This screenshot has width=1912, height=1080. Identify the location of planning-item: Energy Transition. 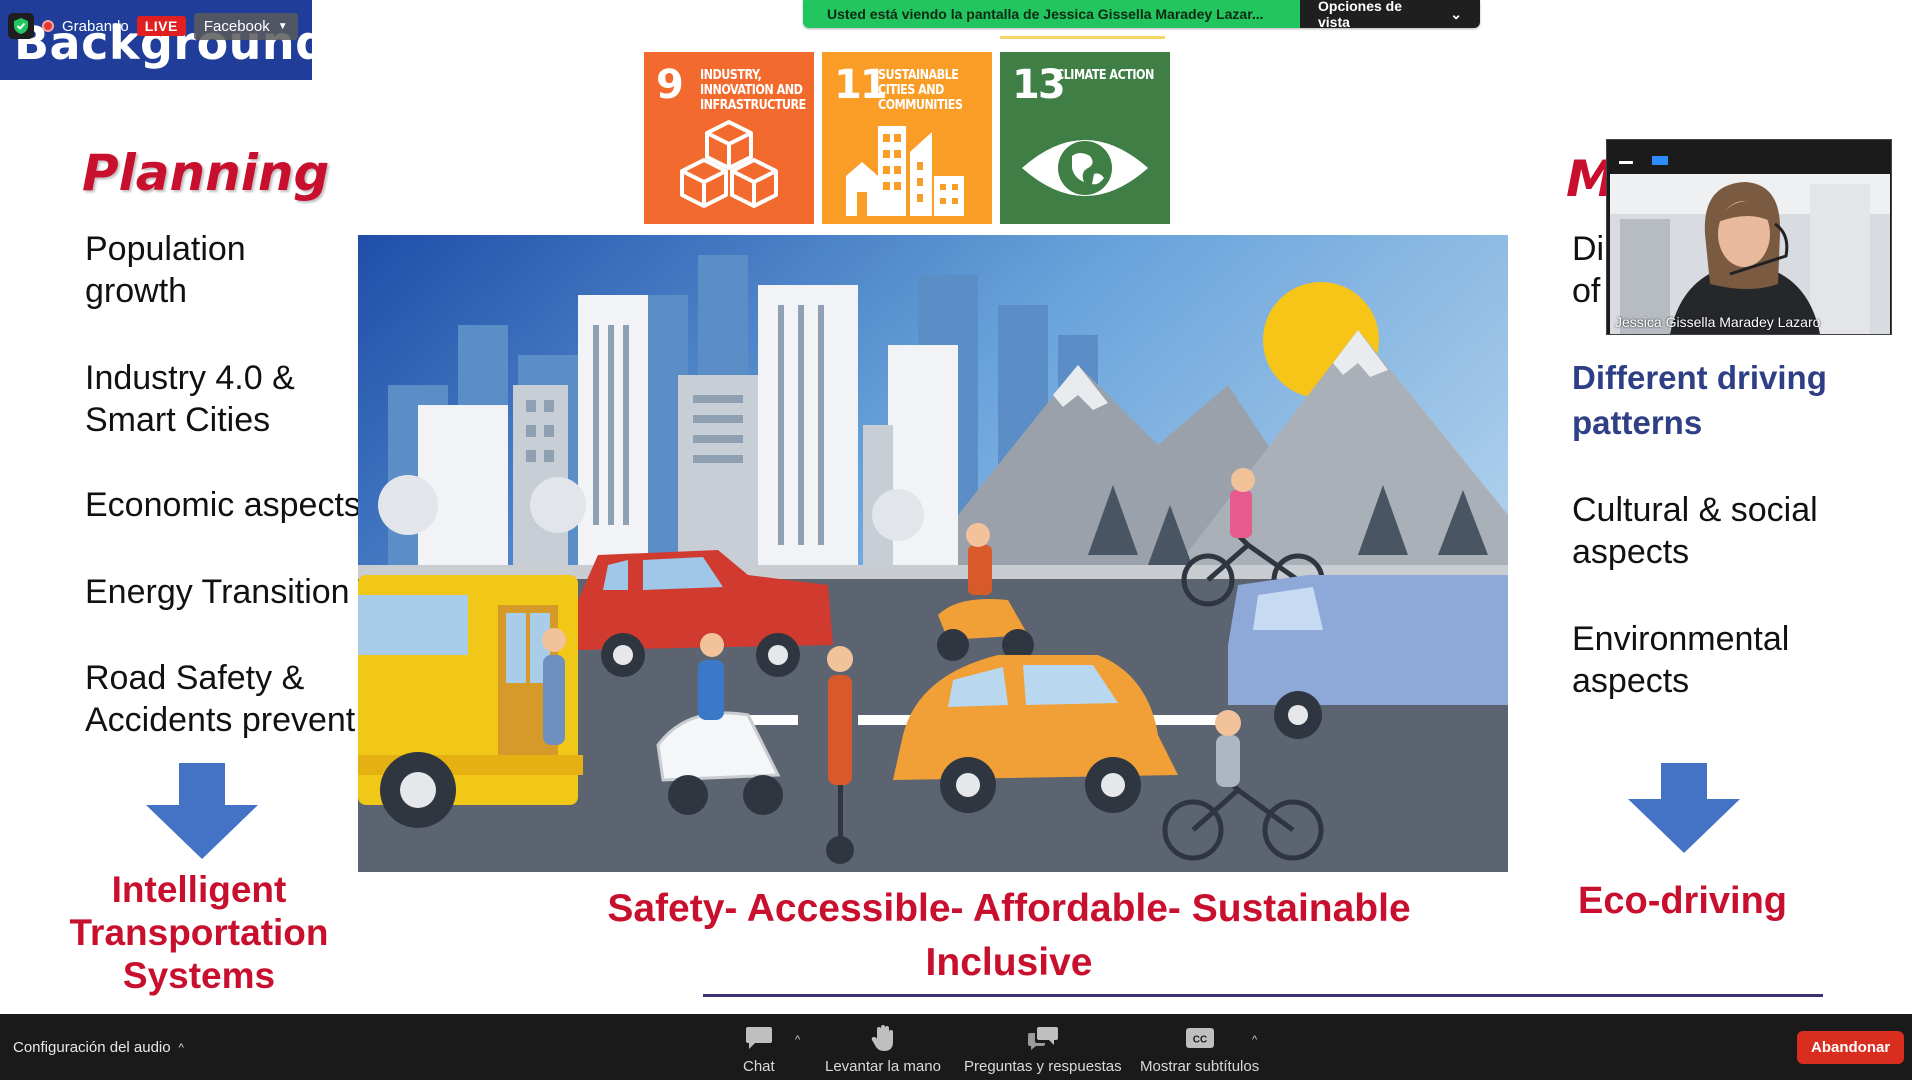
(217, 592).